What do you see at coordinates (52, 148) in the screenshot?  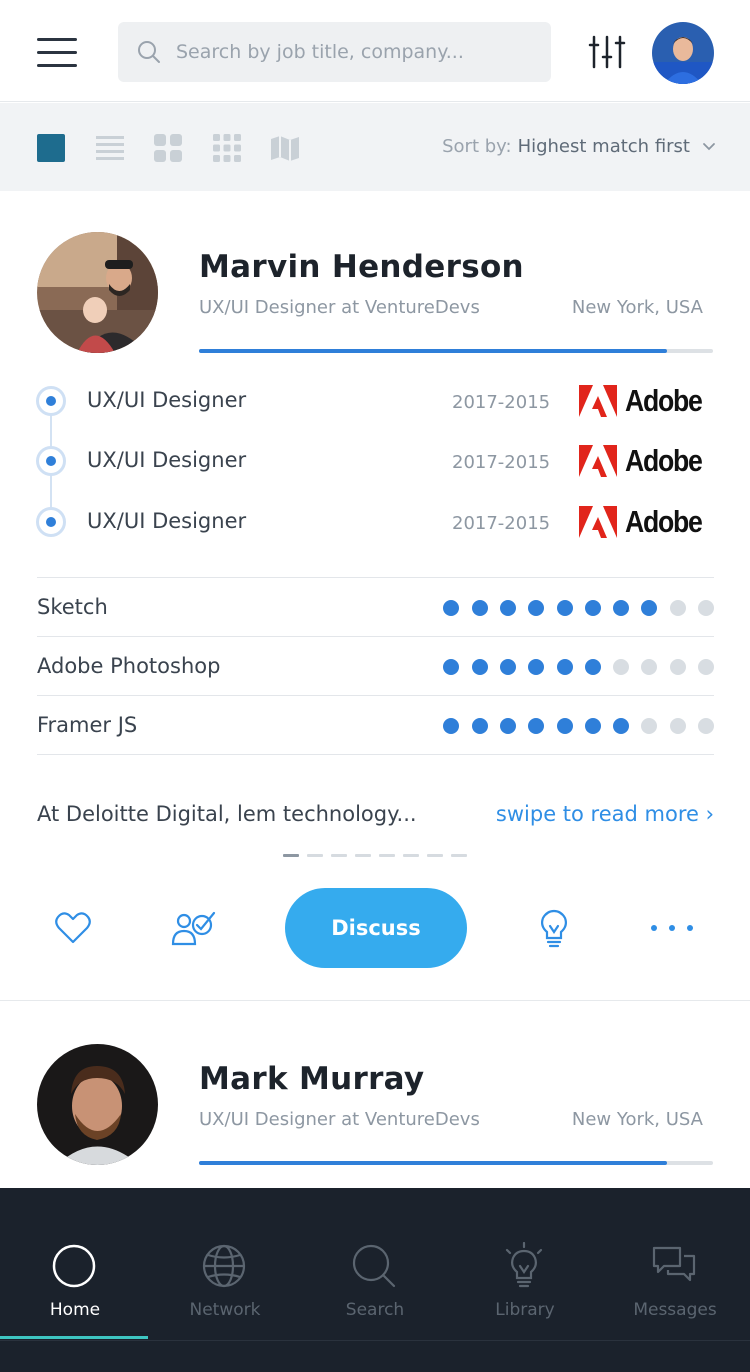 I see `card-view-icon` at bounding box center [52, 148].